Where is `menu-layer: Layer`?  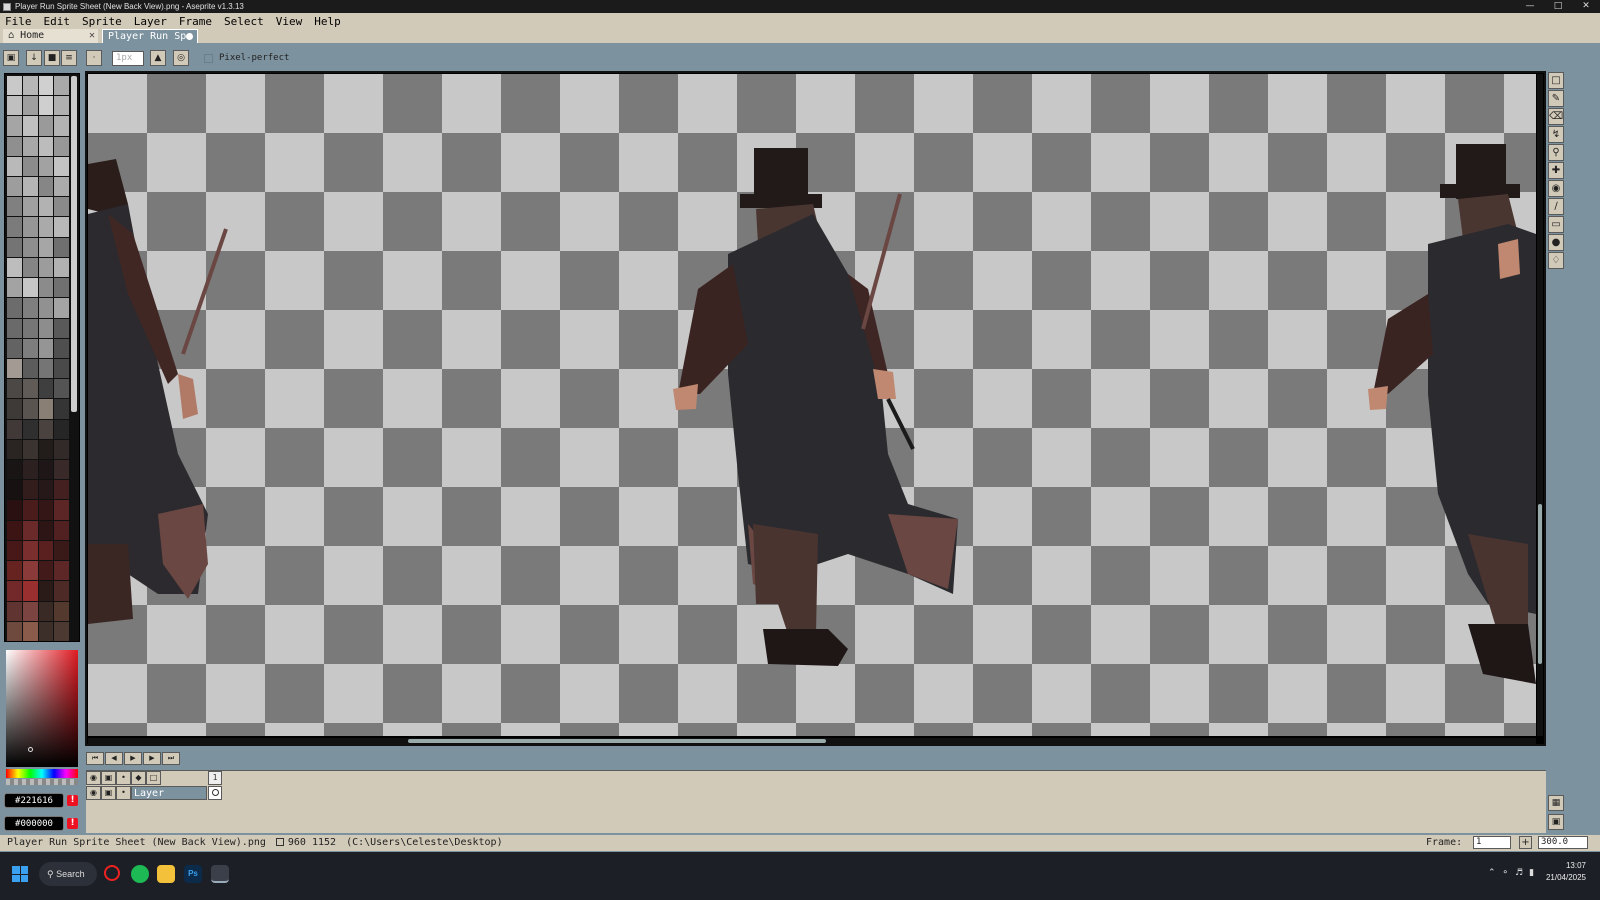
menu-layer: Layer is located at coordinates (150, 21).